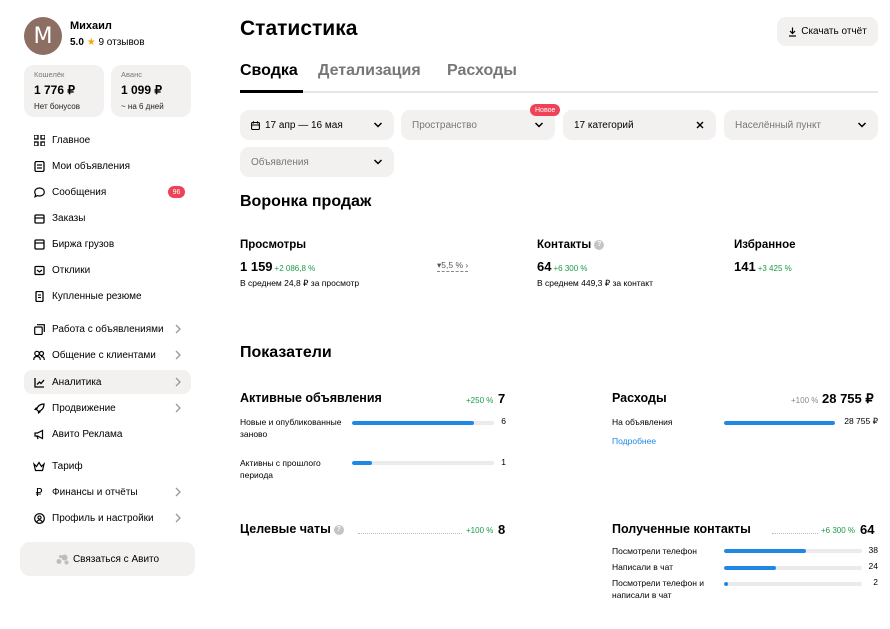 The width and height of the screenshot is (890, 629). I want to click on chat-icon, so click(39, 192).